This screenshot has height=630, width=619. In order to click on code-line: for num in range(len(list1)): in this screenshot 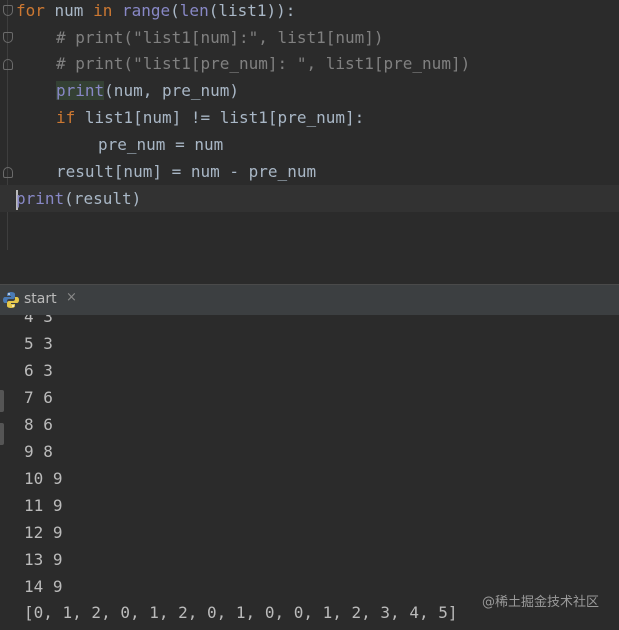, I will do `click(155, 12)`.